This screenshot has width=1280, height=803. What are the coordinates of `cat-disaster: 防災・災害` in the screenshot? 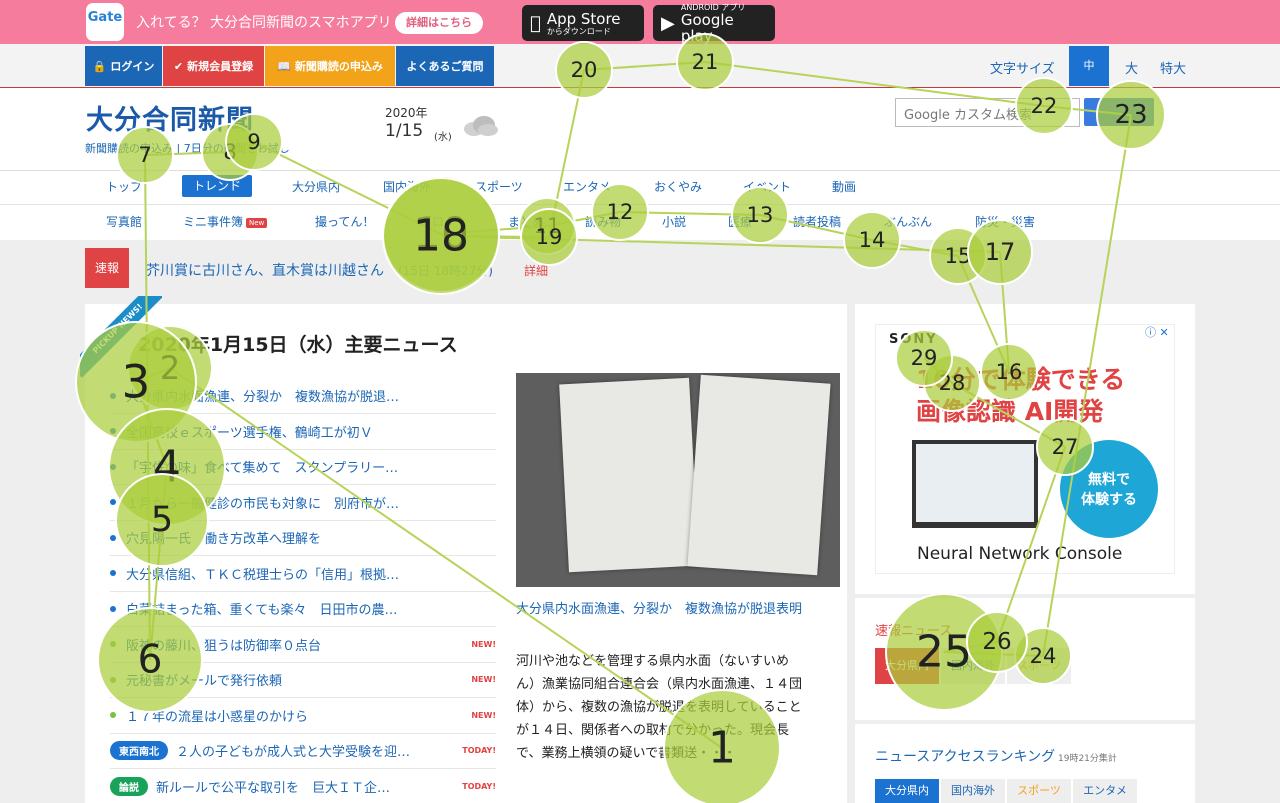 It's located at (1005, 221).